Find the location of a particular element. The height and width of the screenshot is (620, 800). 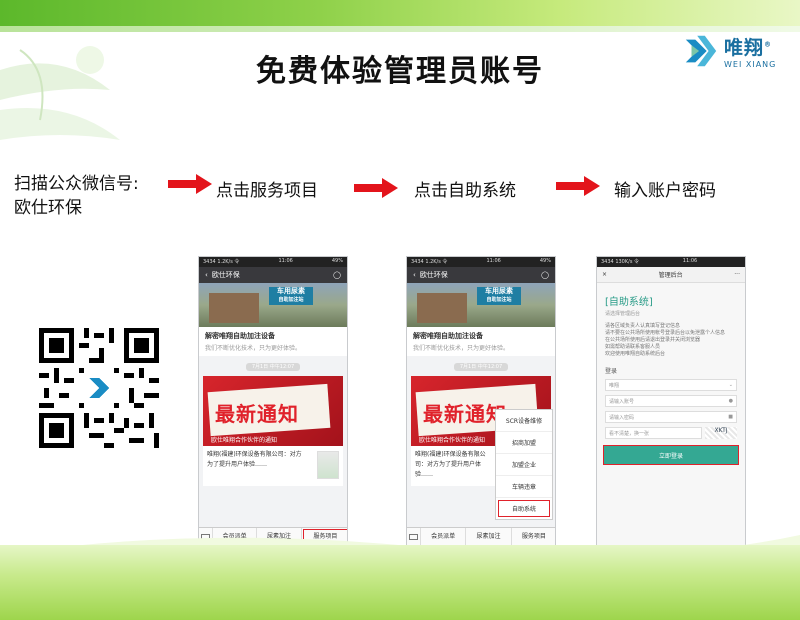

popup-item-violations: 车辆违章 is located at coordinates (524, 487).